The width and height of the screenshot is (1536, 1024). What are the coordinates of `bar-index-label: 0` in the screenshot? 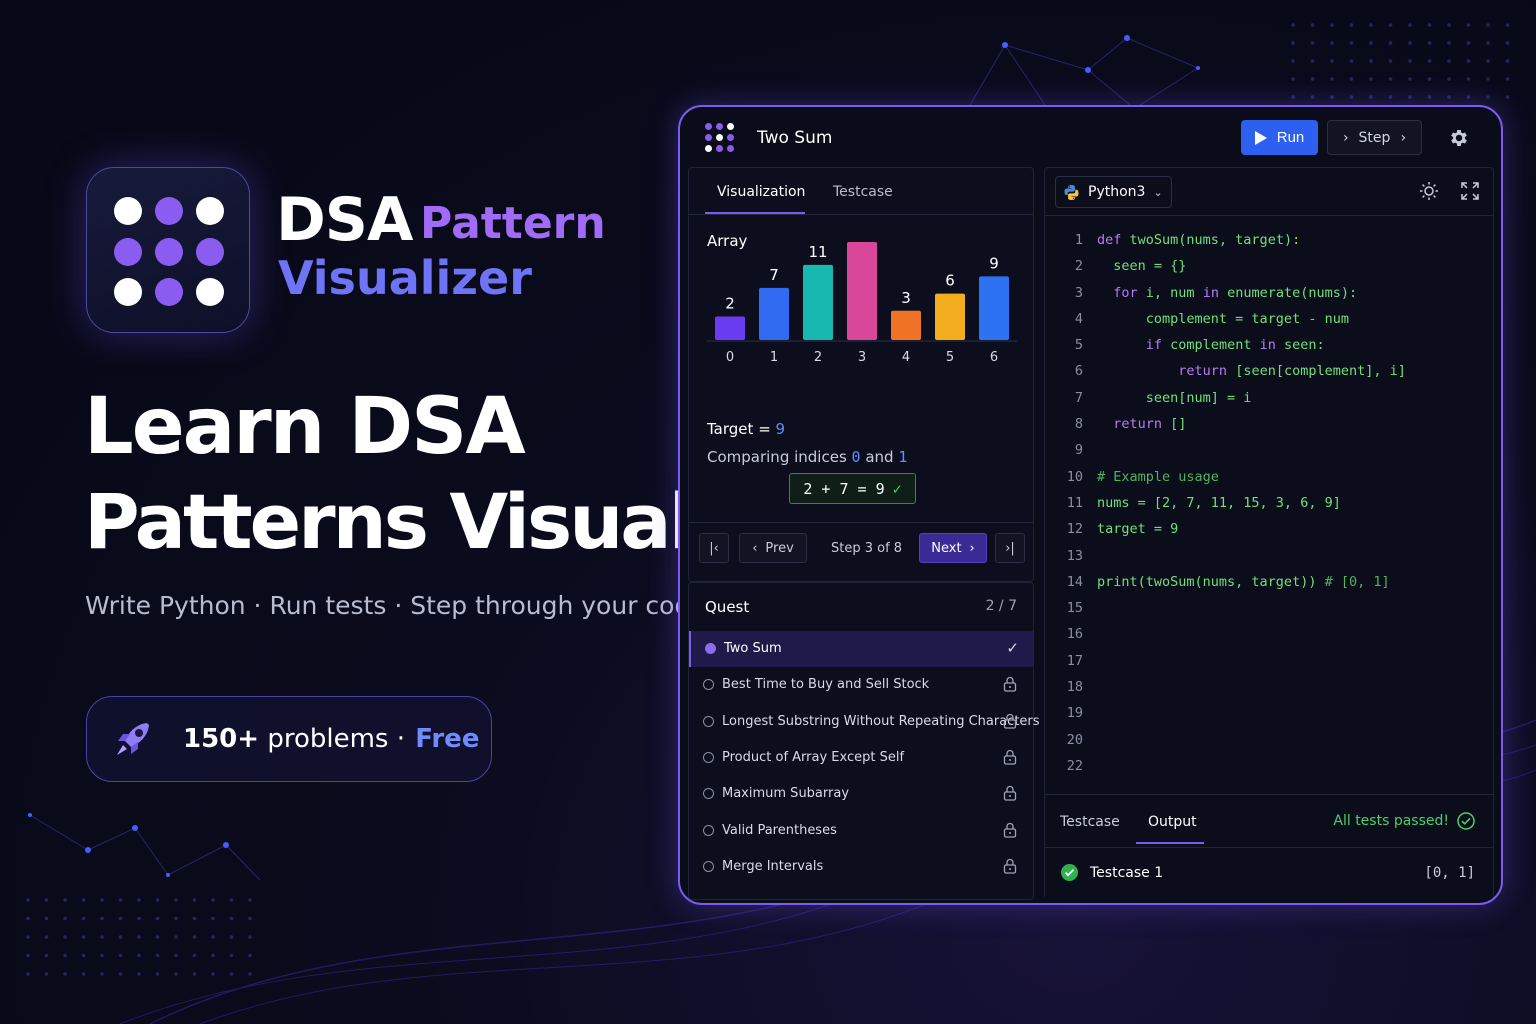 It's located at (730, 357).